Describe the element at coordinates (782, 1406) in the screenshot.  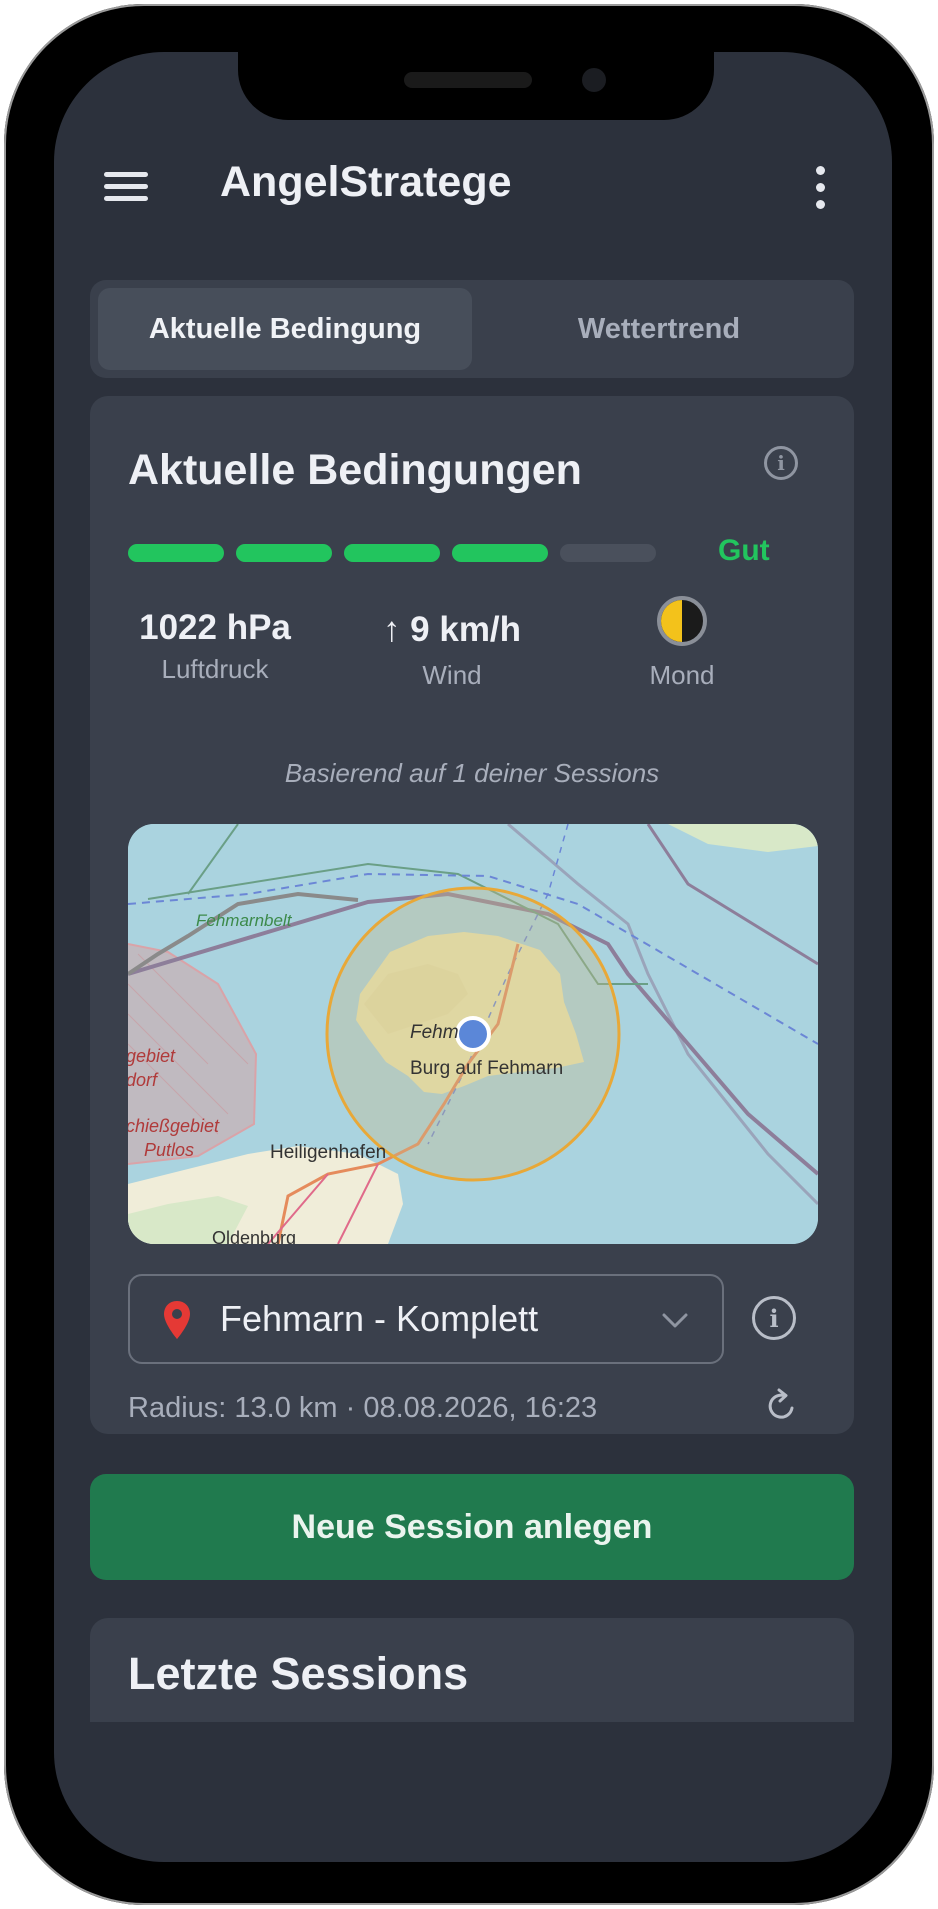
I see `refresh-icon` at that location.